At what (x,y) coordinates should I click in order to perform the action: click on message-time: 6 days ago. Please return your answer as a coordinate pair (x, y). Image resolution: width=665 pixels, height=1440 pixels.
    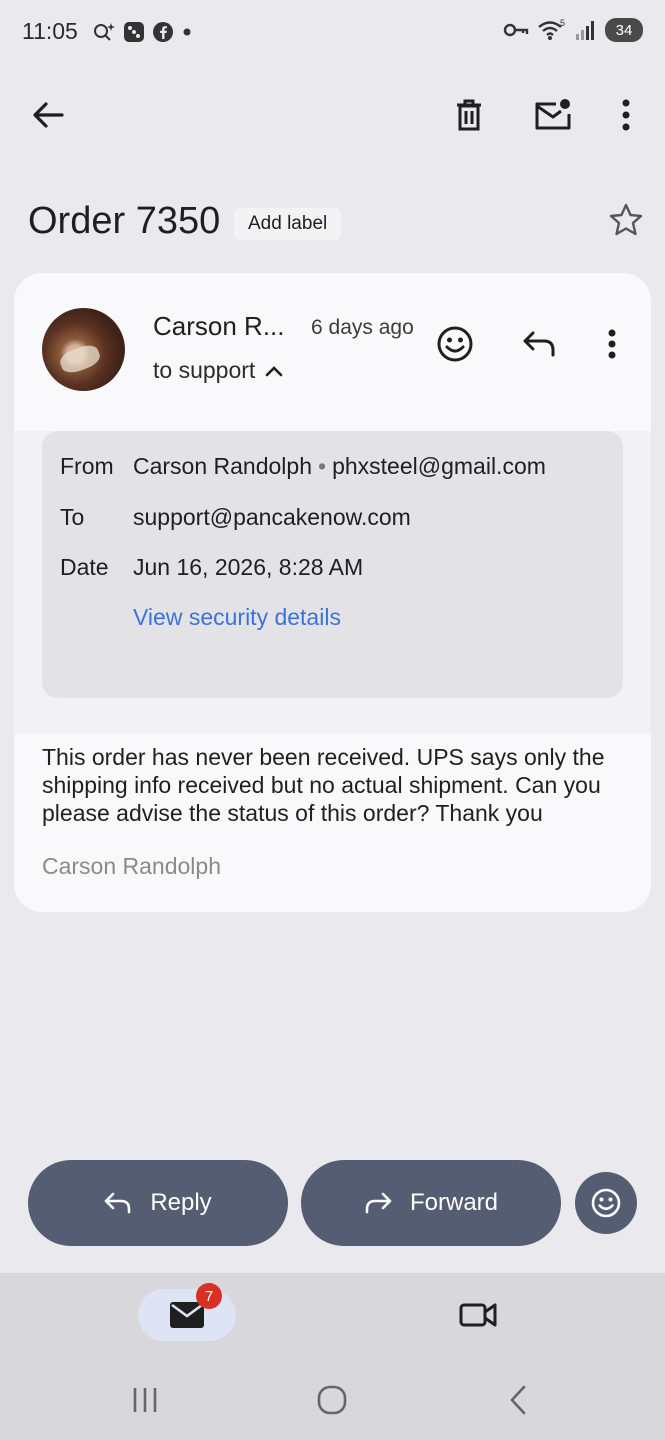
    Looking at the image, I should click on (362, 327).